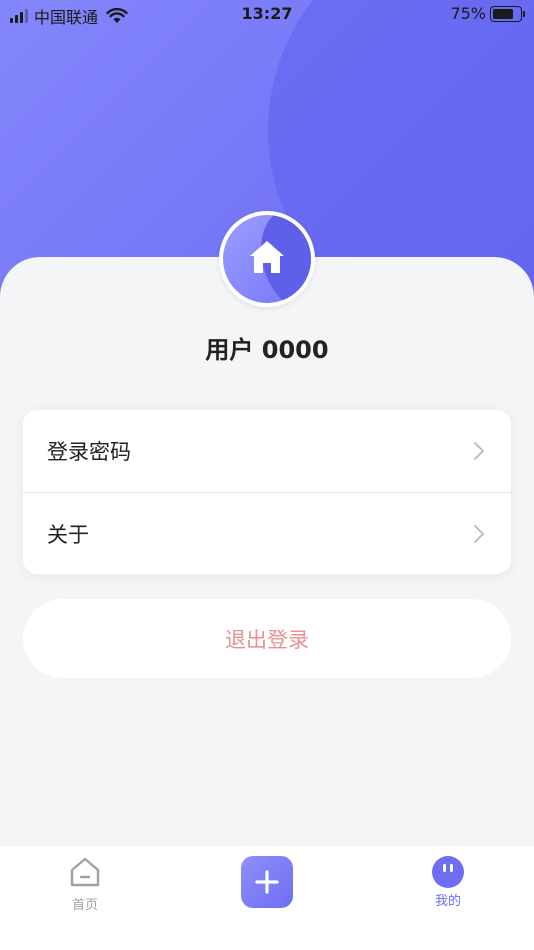  What do you see at coordinates (267, 15) in the screenshot?
I see `status-bar: 中国联通 13:27 75%` at bounding box center [267, 15].